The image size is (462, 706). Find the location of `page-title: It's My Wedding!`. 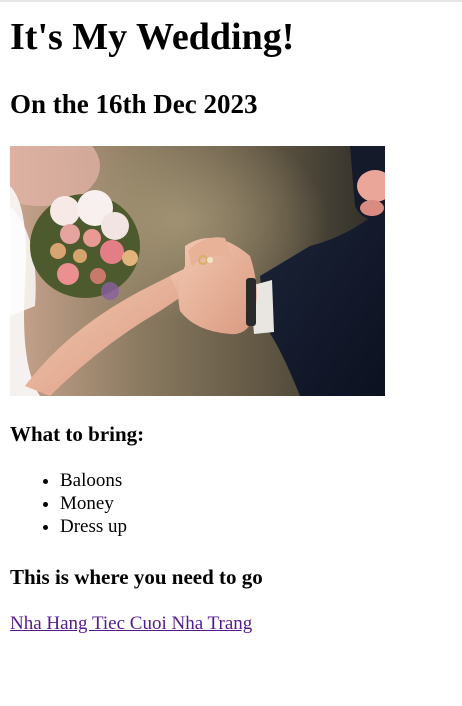

page-title: It's My Wedding! is located at coordinates (152, 37).